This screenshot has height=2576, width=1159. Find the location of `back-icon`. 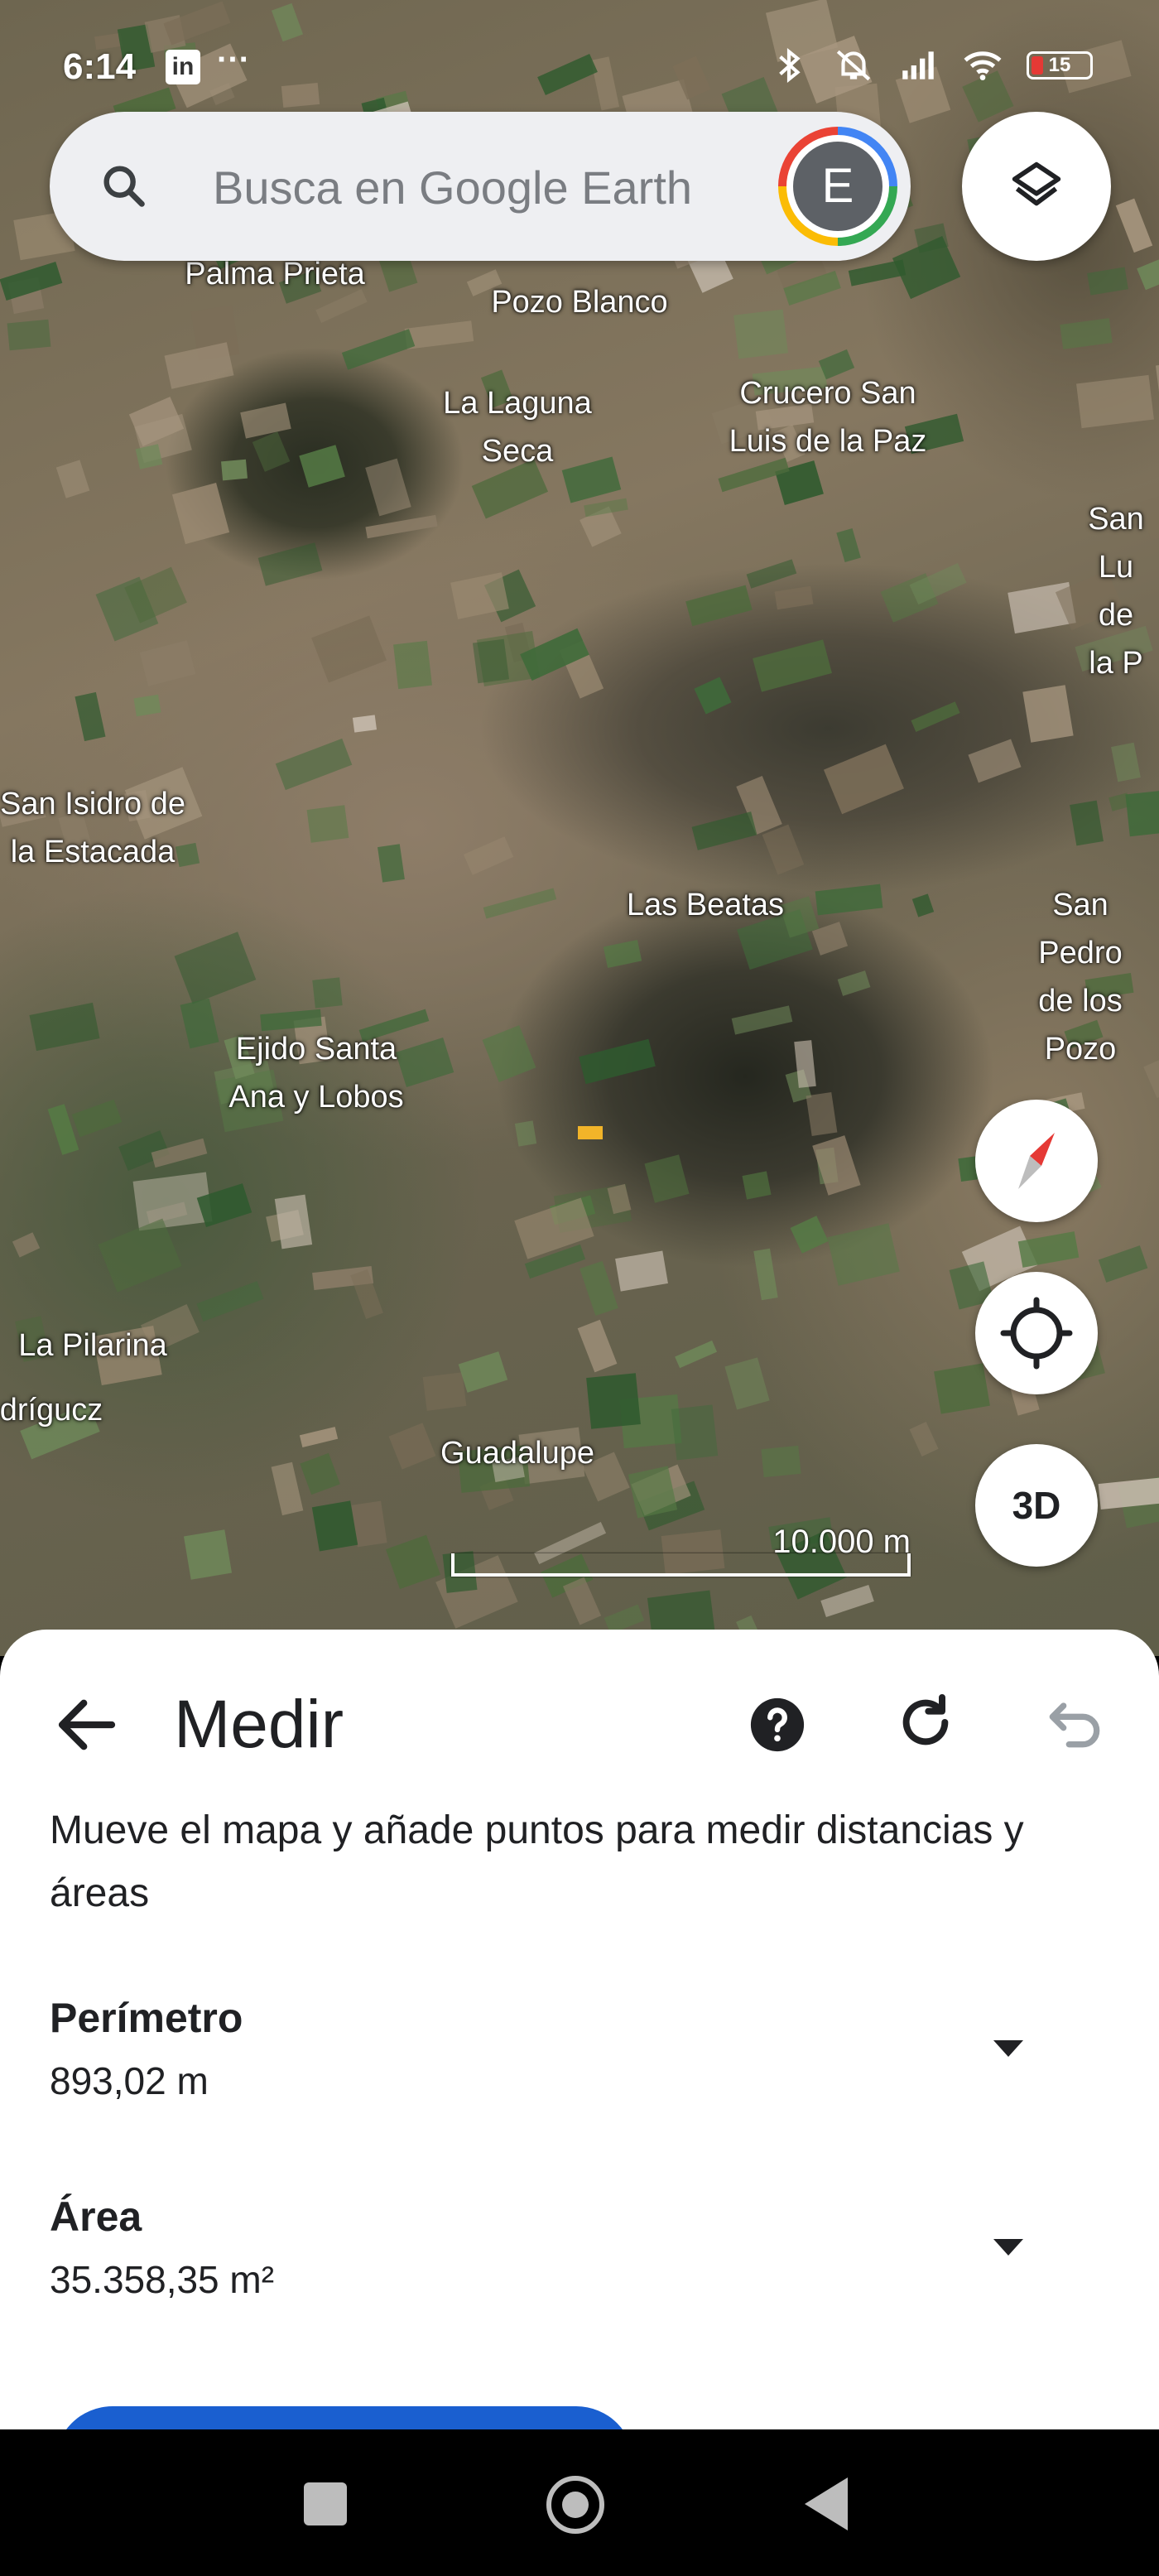

back-icon is located at coordinates (826, 2503).